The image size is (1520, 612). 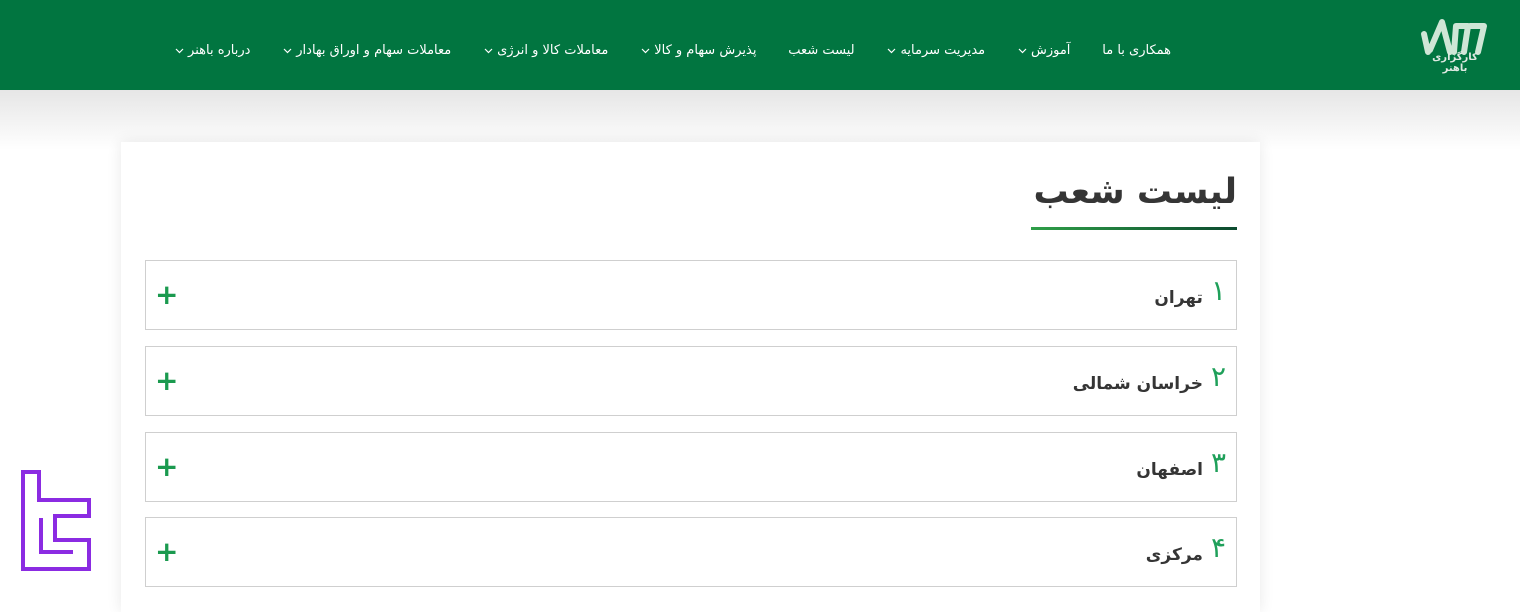 I want to click on branch-name: اصفهان, so click(x=1169, y=470).